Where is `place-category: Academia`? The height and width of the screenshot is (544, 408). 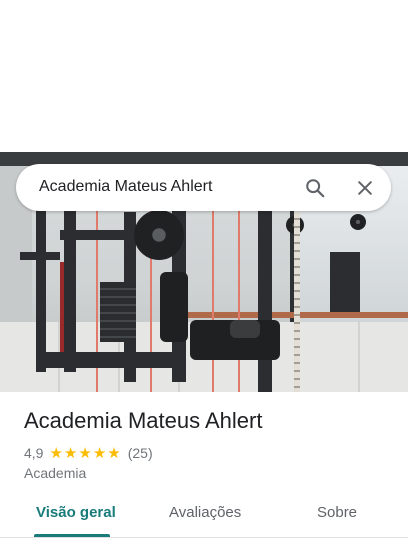
place-category: Academia is located at coordinates (55, 473).